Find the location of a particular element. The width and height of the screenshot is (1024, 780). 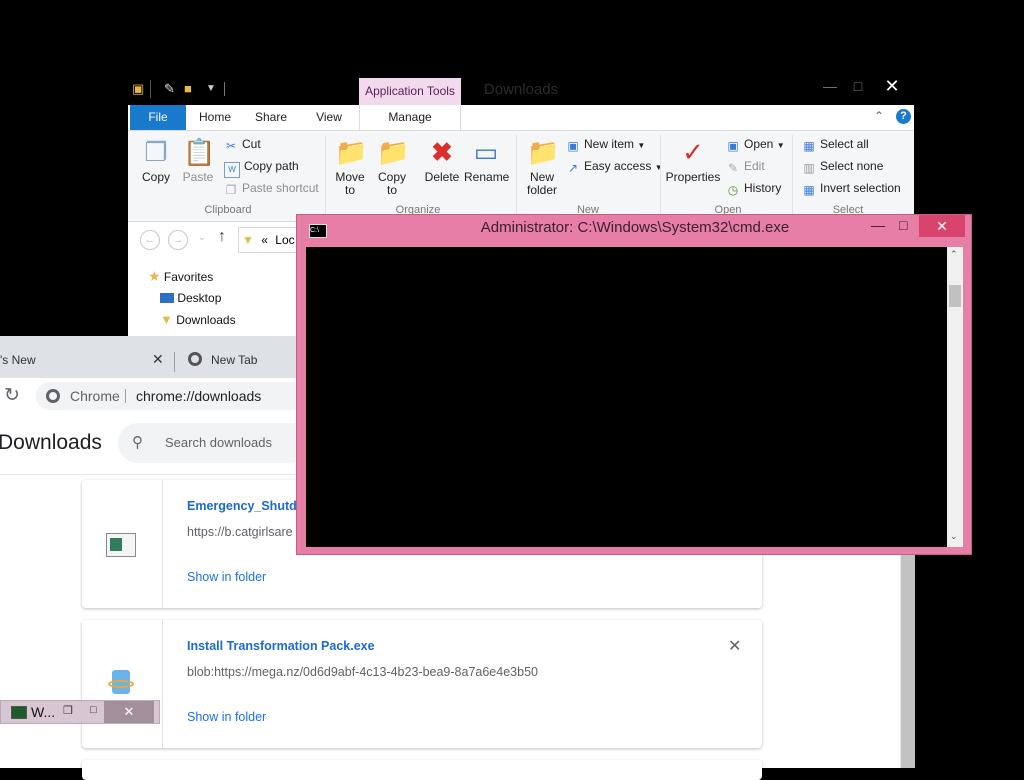

chrome-toolbar: ↻ Chrome chrome://downloads is located at coordinates (148, 396).